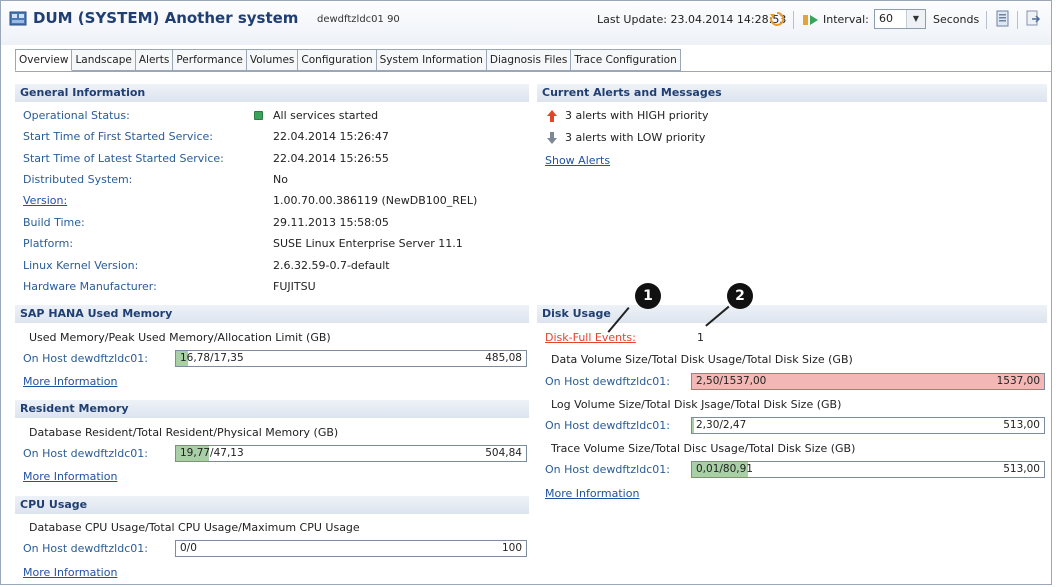 The width and height of the screenshot is (1058, 587). What do you see at coordinates (123, 158) in the screenshot?
I see `latest-start-label: Start Time of Latest Started Service:` at bounding box center [123, 158].